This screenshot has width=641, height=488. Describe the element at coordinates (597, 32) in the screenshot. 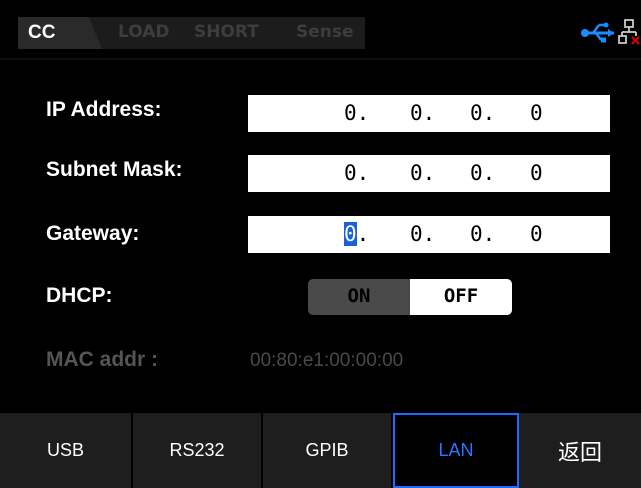

I see `usb-connection-icon` at that location.